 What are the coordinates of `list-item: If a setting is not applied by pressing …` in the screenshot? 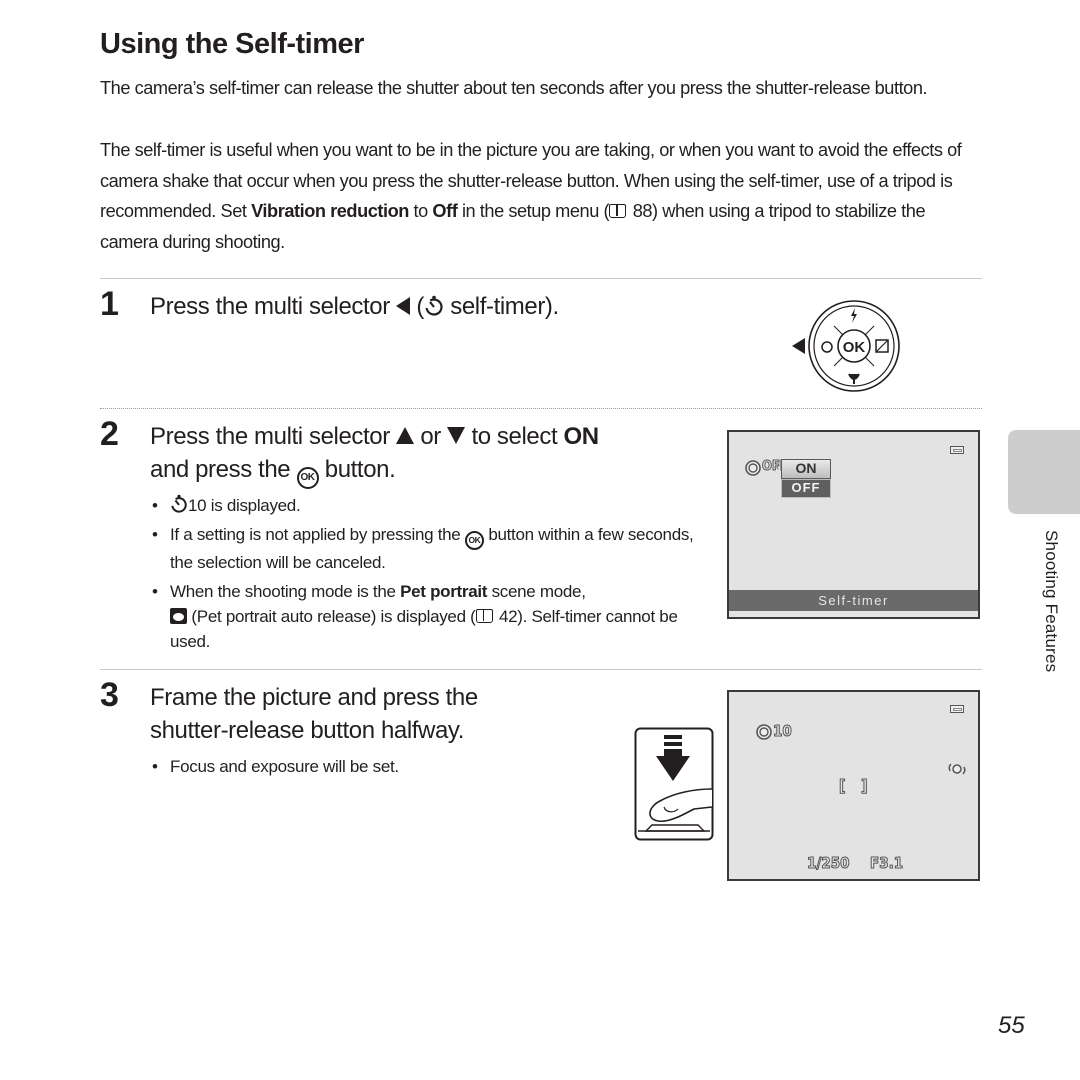 It's located at (422, 548).